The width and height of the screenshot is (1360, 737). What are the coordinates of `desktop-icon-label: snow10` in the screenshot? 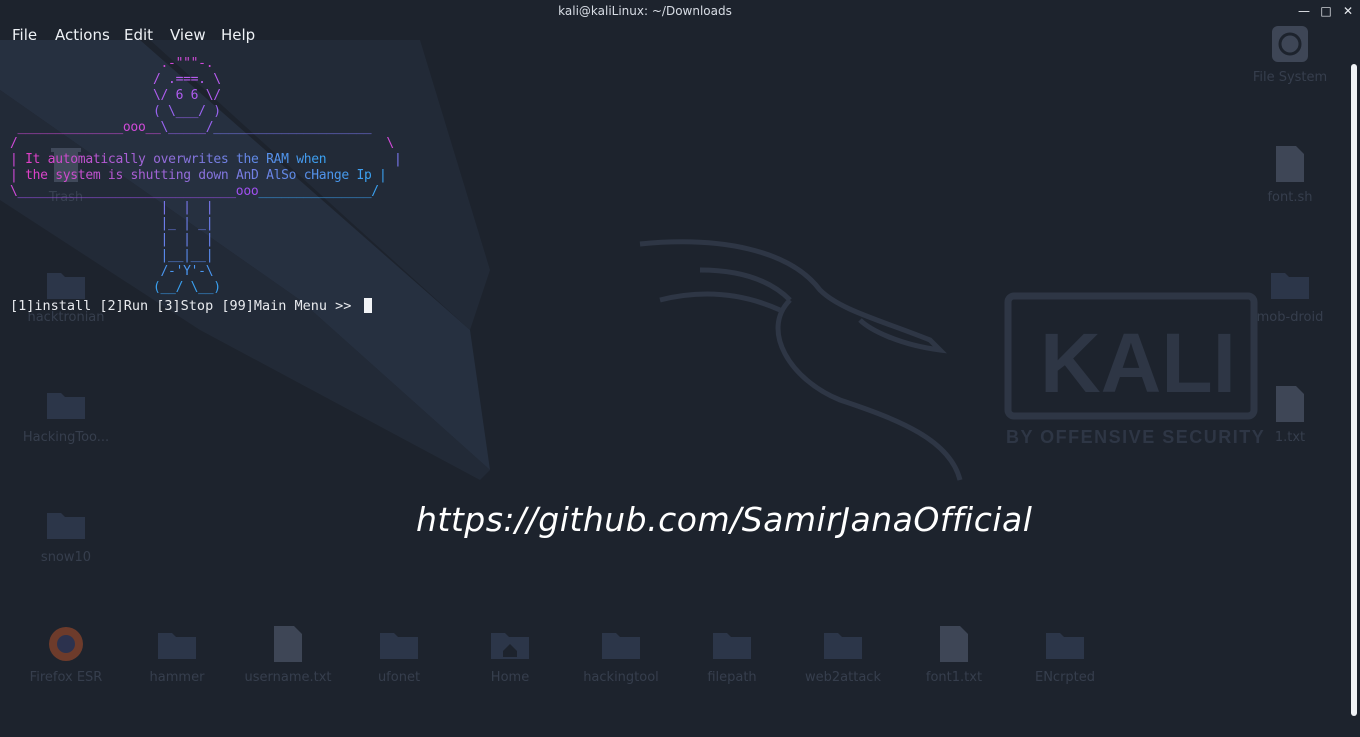 It's located at (66, 557).